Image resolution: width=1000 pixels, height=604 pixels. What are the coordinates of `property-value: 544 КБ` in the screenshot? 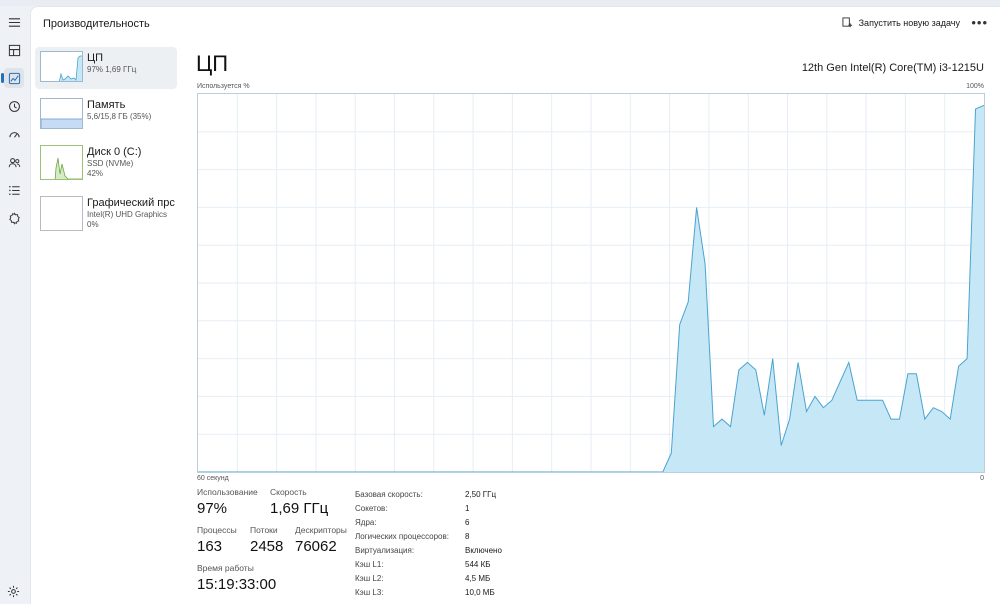 It's located at (478, 564).